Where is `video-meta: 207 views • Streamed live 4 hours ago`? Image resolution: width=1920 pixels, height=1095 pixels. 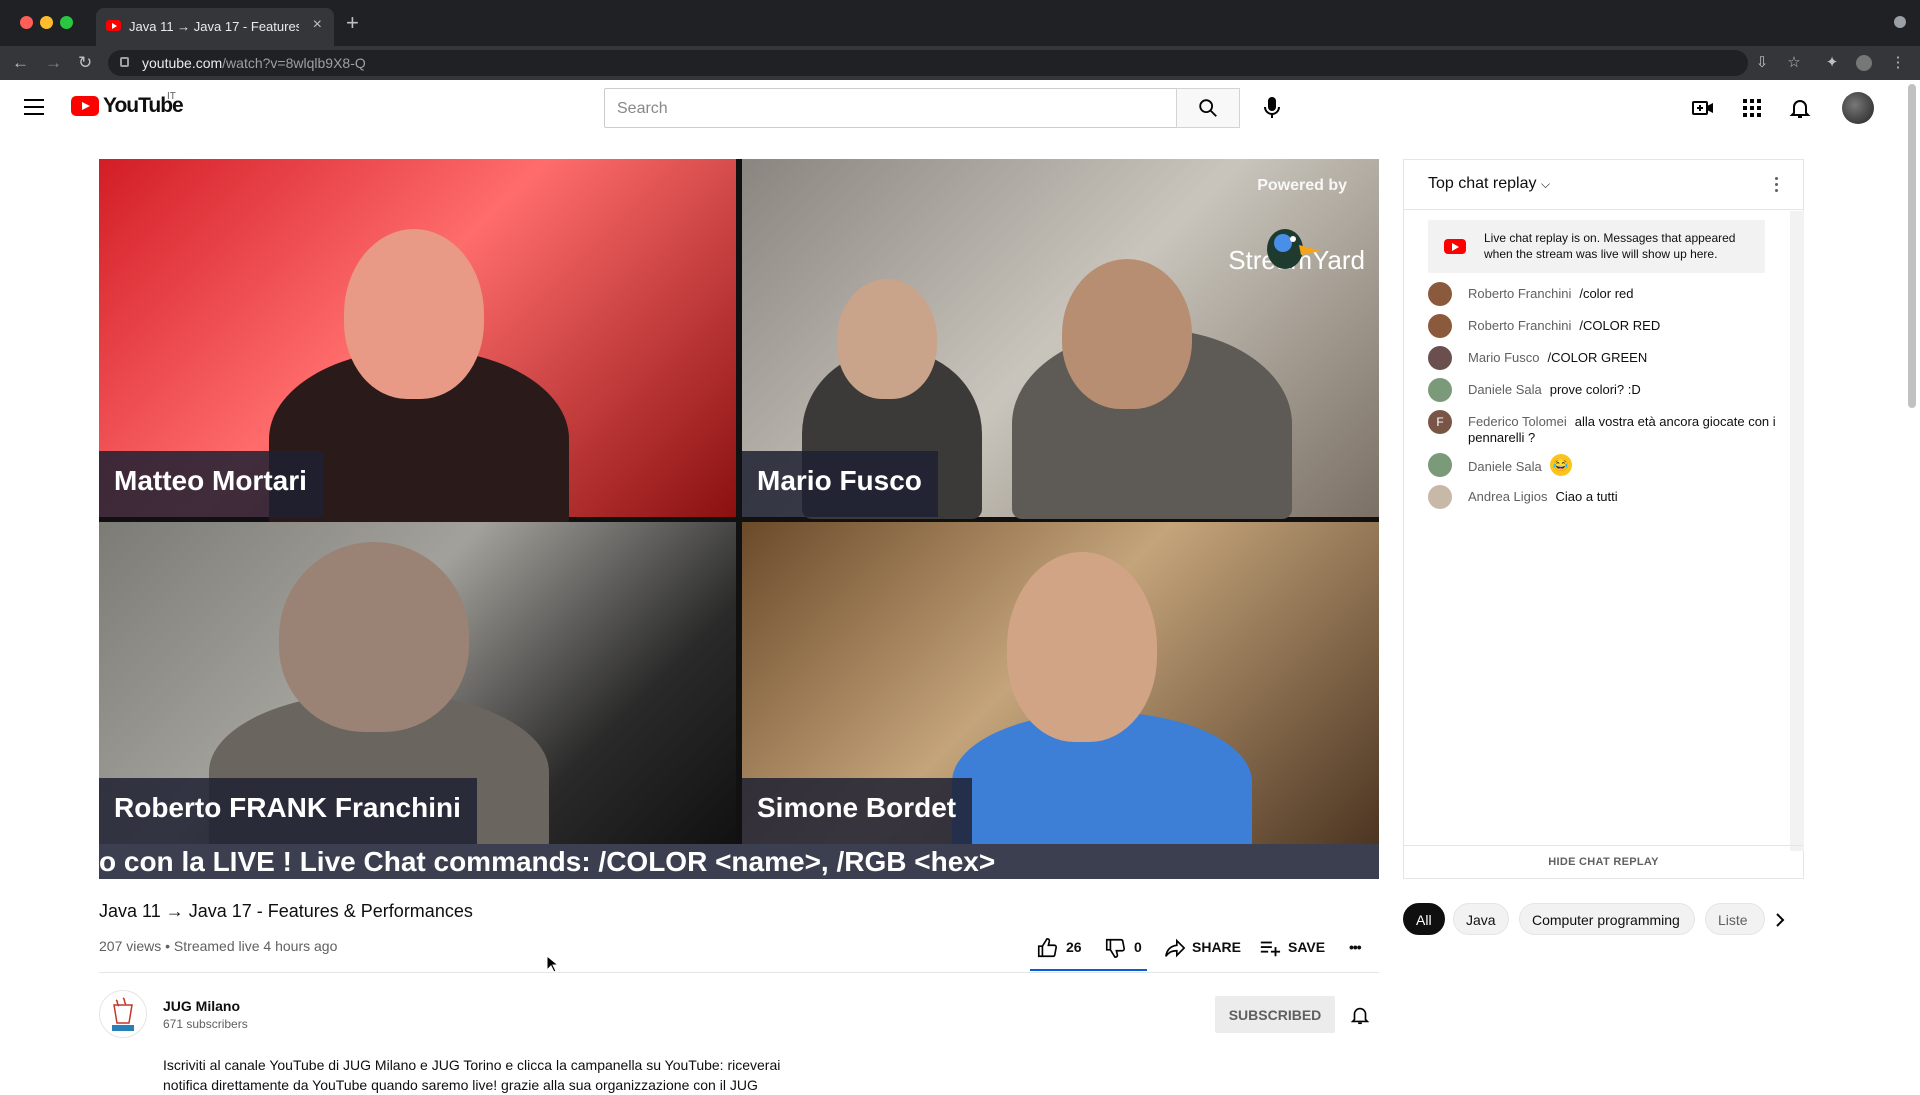 video-meta: 207 views • Streamed live 4 hours ago is located at coordinates (218, 946).